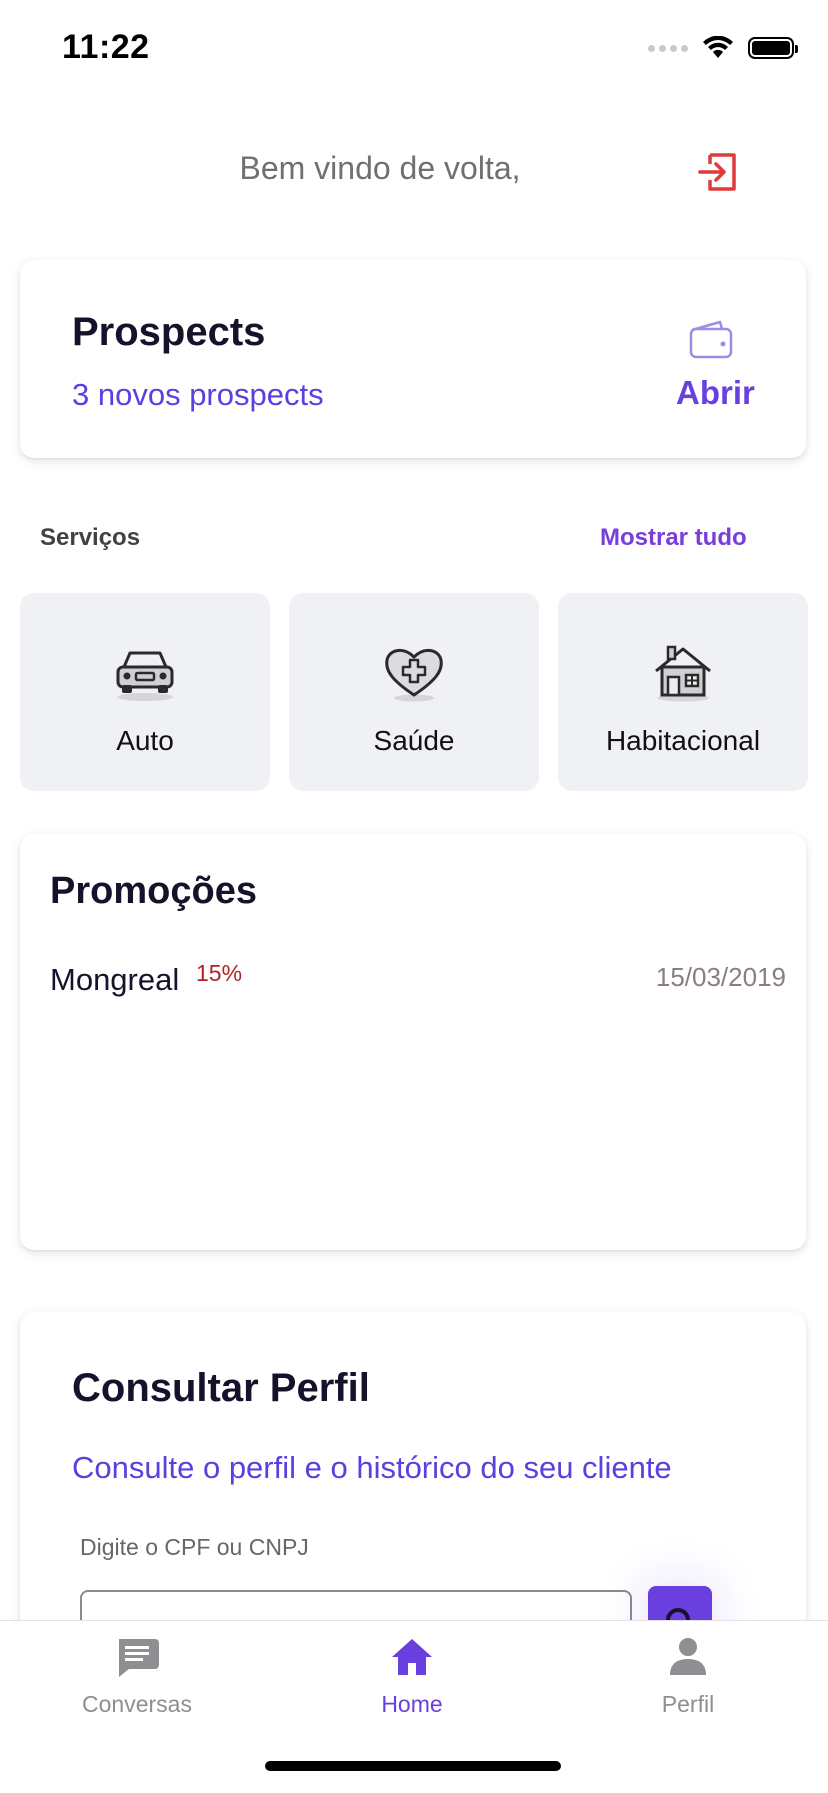 Image resolution: width=828 pixels, height=1793 pixels. I want to click on tab-conversas: Conversas, so click(137, 1676).